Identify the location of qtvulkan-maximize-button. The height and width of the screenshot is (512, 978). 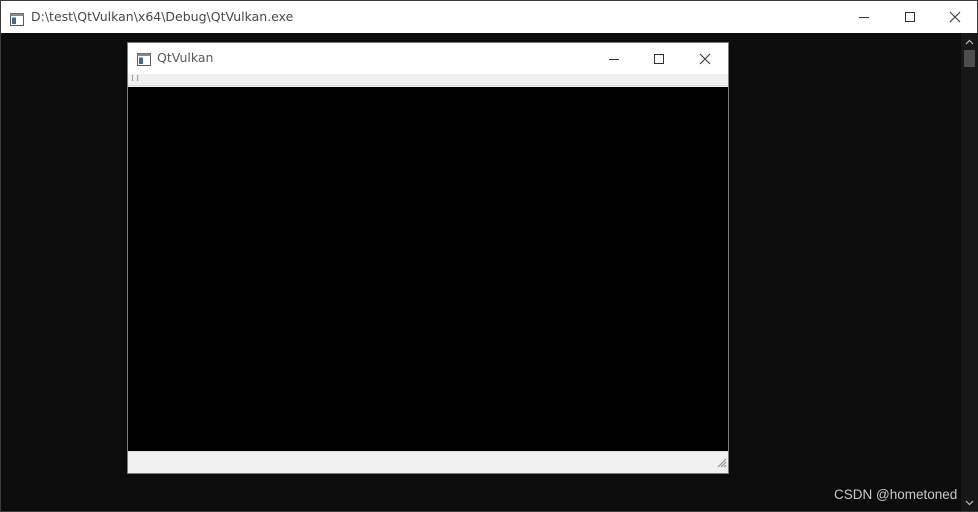
(659, 58).